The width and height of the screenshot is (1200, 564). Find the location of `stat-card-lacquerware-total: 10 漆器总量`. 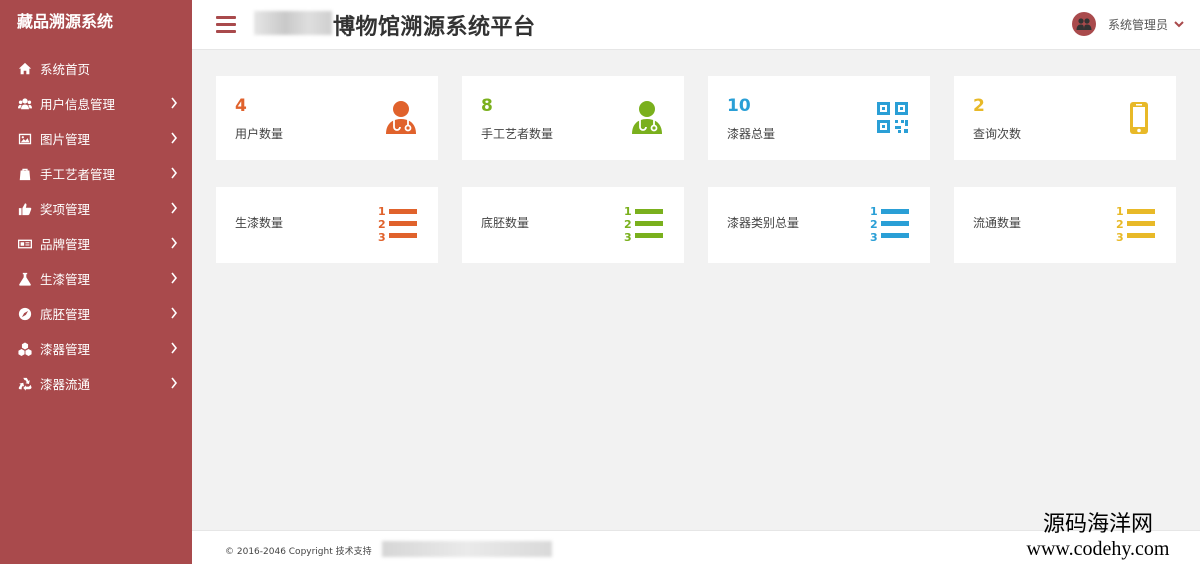

stat-card-lacquerware-total: 10 漆器总量 is located at coordinates (819, 118).